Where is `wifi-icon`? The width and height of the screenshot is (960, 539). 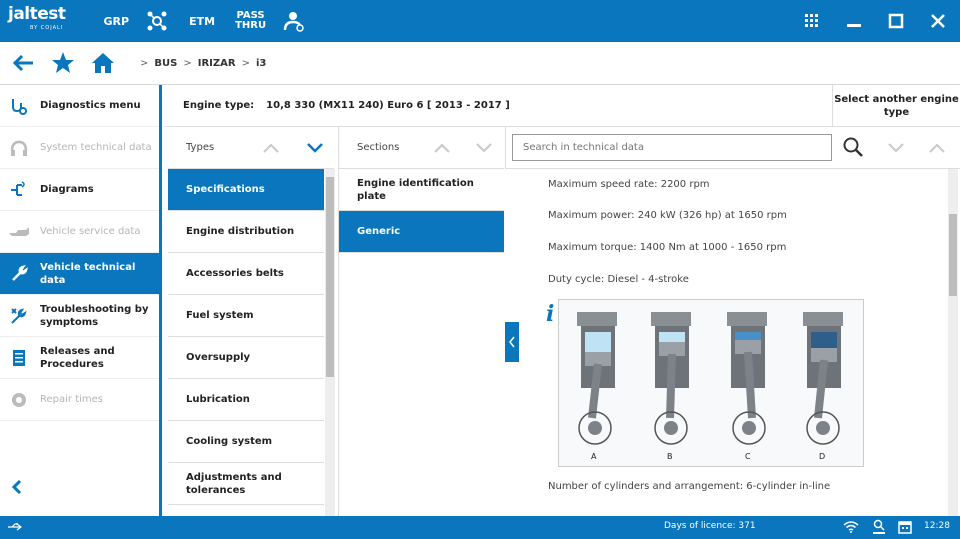
wifi-icon is located at coordinates (851, 527).